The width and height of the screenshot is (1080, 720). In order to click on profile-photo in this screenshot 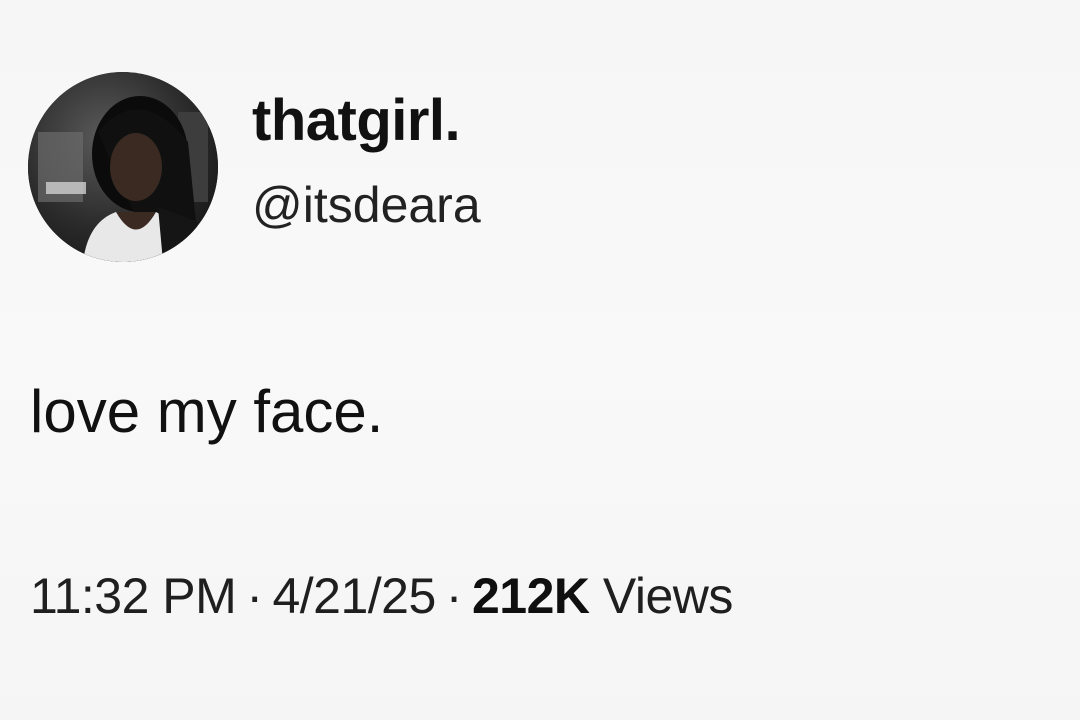, I will do `click(123, 167)`.